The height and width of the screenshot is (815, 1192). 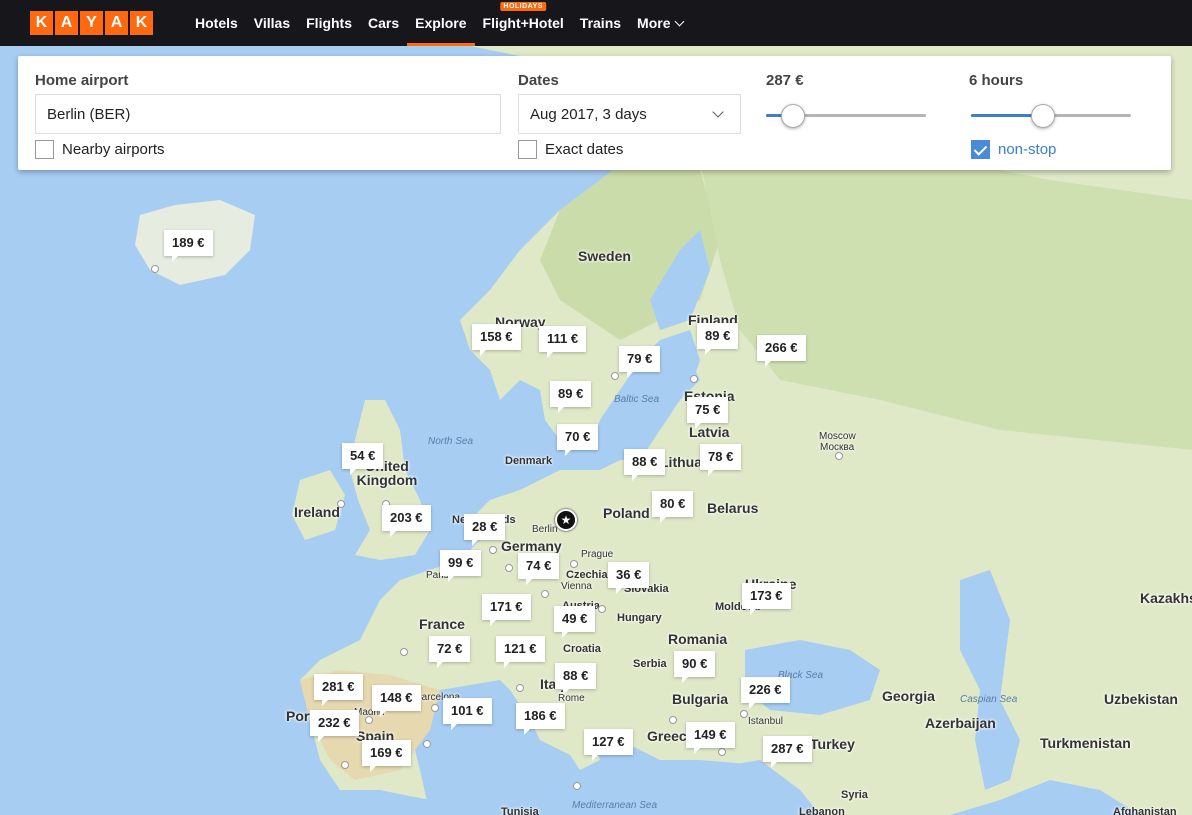 What do you see at coordinates (566, 520) in the screenshot?
I see `home-airport-marker: ★` at bounding box center [566, 520].